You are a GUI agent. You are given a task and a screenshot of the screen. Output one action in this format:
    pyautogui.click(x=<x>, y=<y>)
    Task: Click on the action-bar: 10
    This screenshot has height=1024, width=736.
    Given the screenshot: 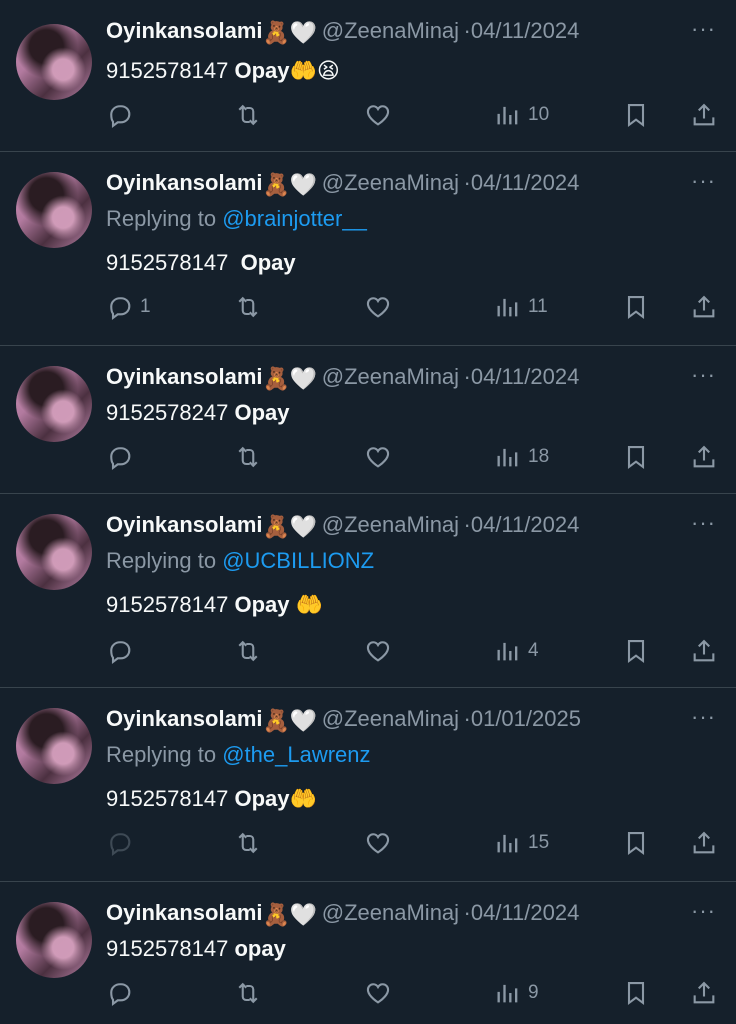 What is the action you would take?
    pyautogui.click(x=368, y=115)
    